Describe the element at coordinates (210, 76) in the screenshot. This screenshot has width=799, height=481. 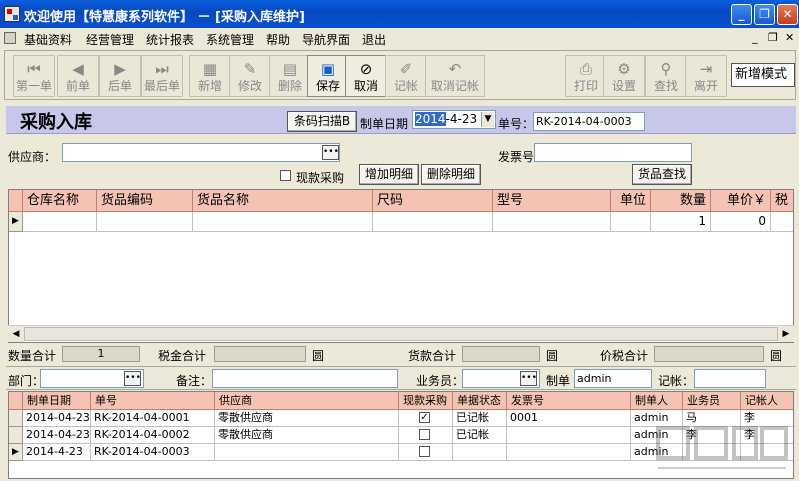
I see `add-button: ▦ 新增` at that location.